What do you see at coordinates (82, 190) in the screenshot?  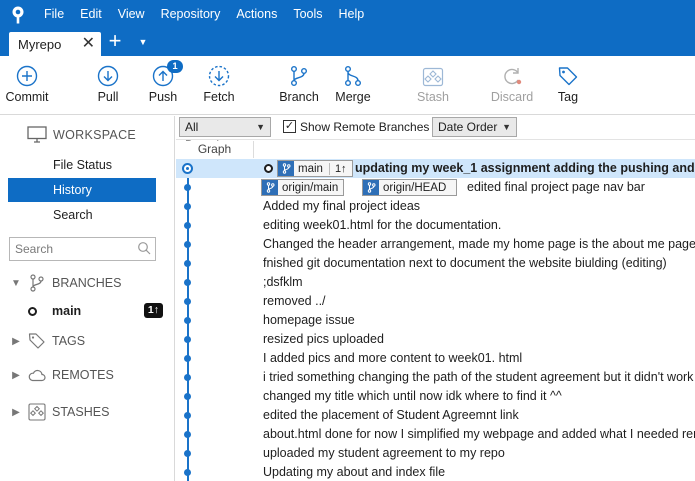 I see `sidebar-item-history: History` at bounding box center [82, 190].